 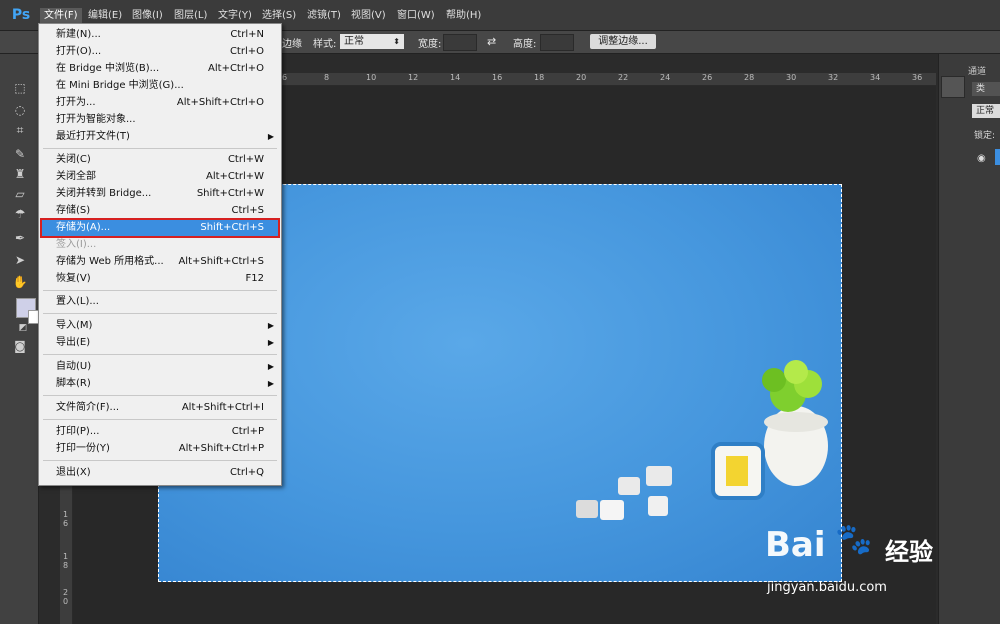 I want to click on ruler-tick-label: 10, so click(x=371, y=77).